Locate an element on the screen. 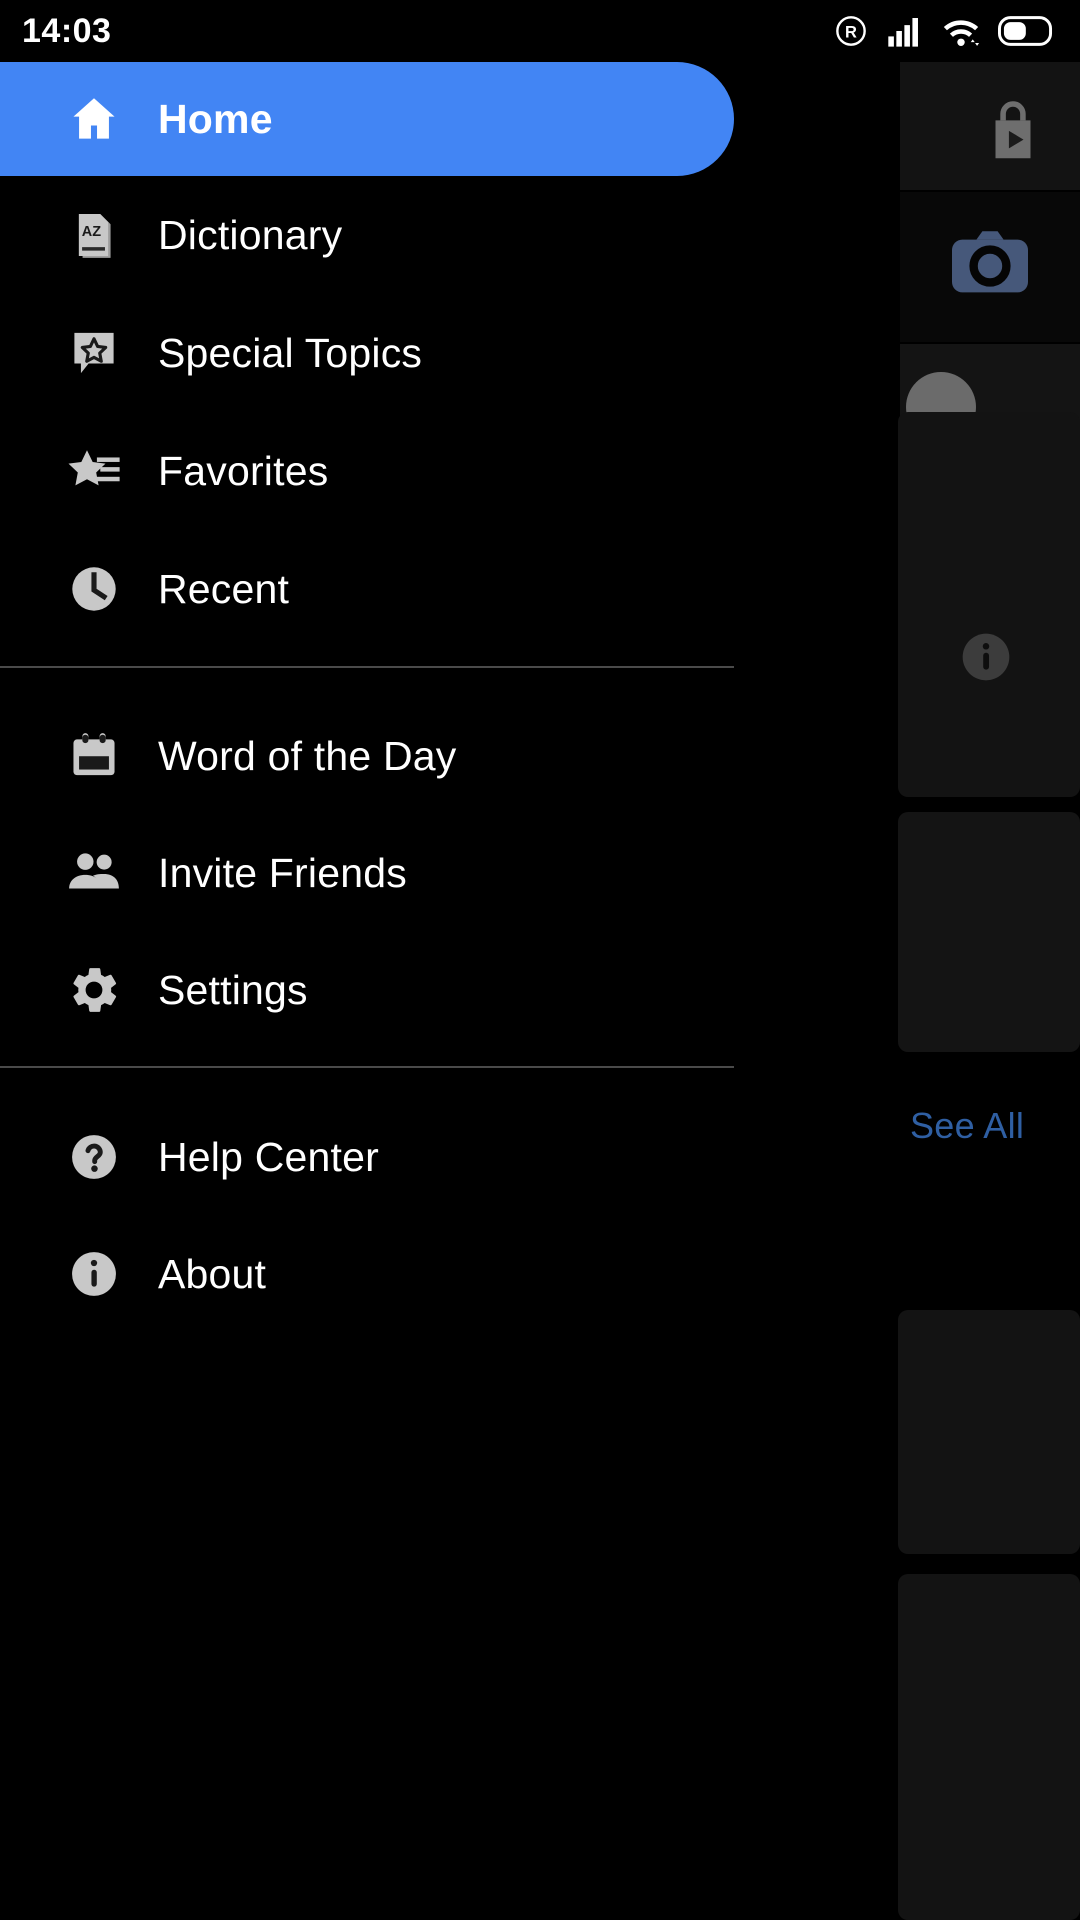  svg-text: R is located at coordinates (851, 32).